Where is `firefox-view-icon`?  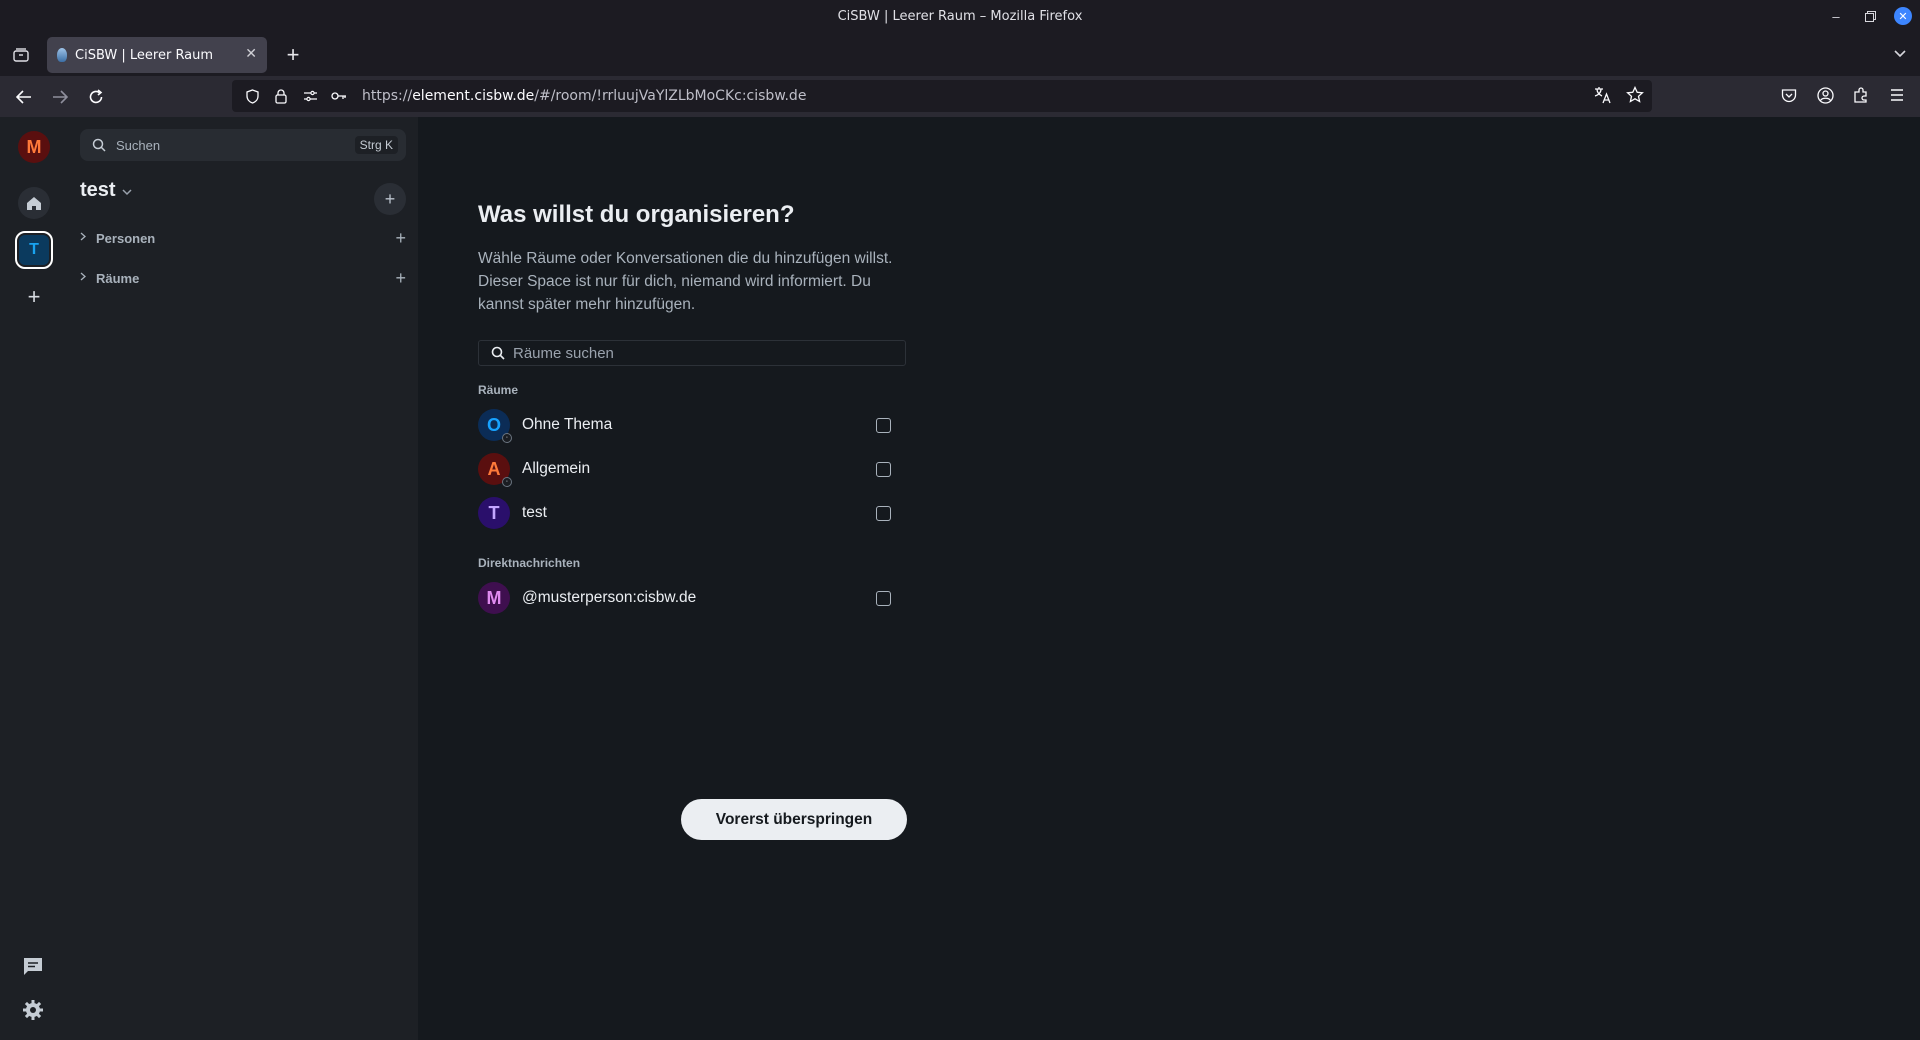
firefox-view-icon is located at coordinates (21, 55).